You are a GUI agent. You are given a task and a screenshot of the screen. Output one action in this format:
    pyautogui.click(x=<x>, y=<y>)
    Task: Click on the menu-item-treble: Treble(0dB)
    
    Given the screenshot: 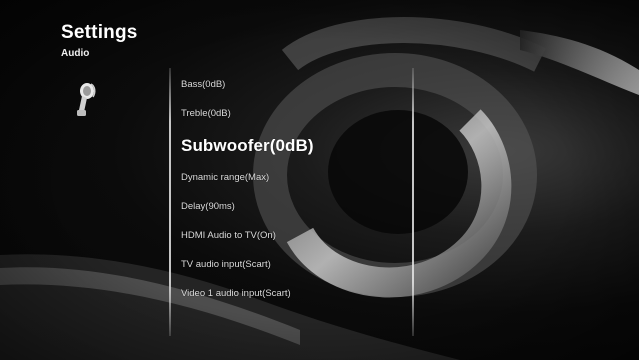 What is the action you would take?
    pyautogui.click(x=247, y=113)
    